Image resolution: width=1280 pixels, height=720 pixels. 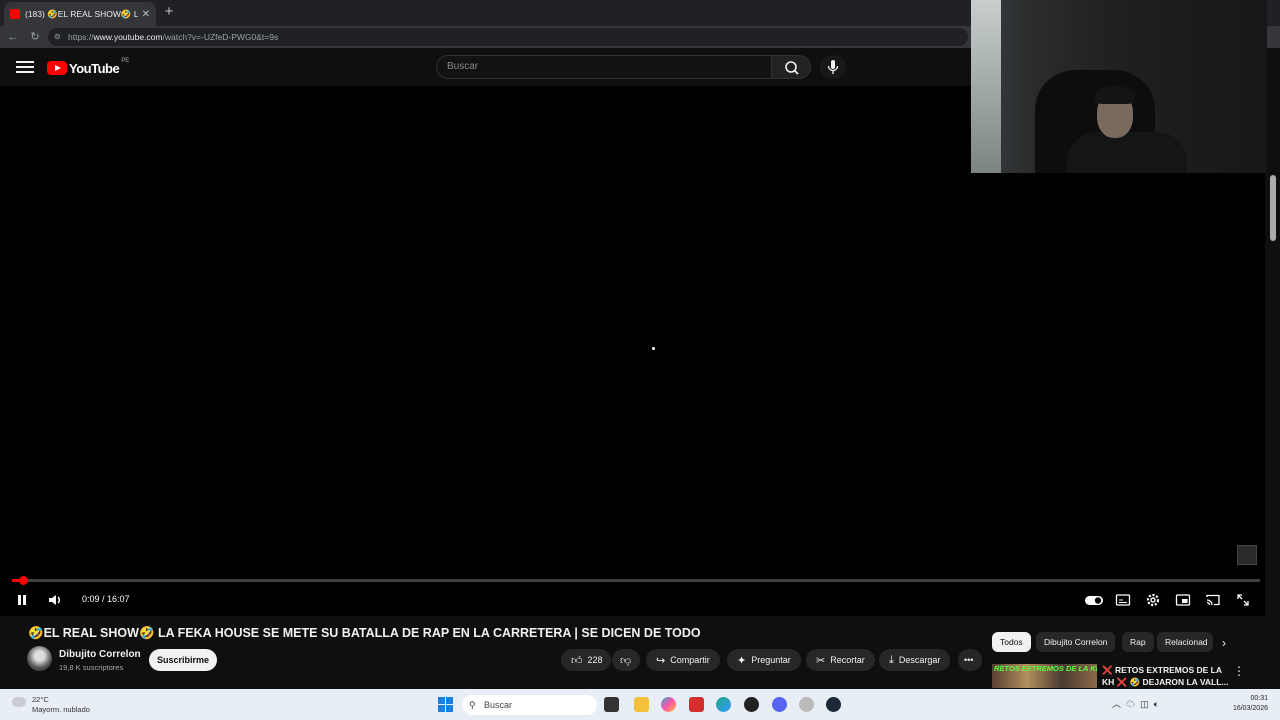 I want to click on weather-widget: 22°C Mayorm. nublado, so click(x=61, y=705).